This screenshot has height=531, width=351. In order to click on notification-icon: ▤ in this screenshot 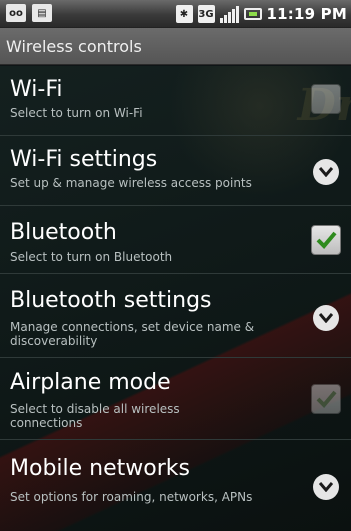, I will do `click(42, 13)`.